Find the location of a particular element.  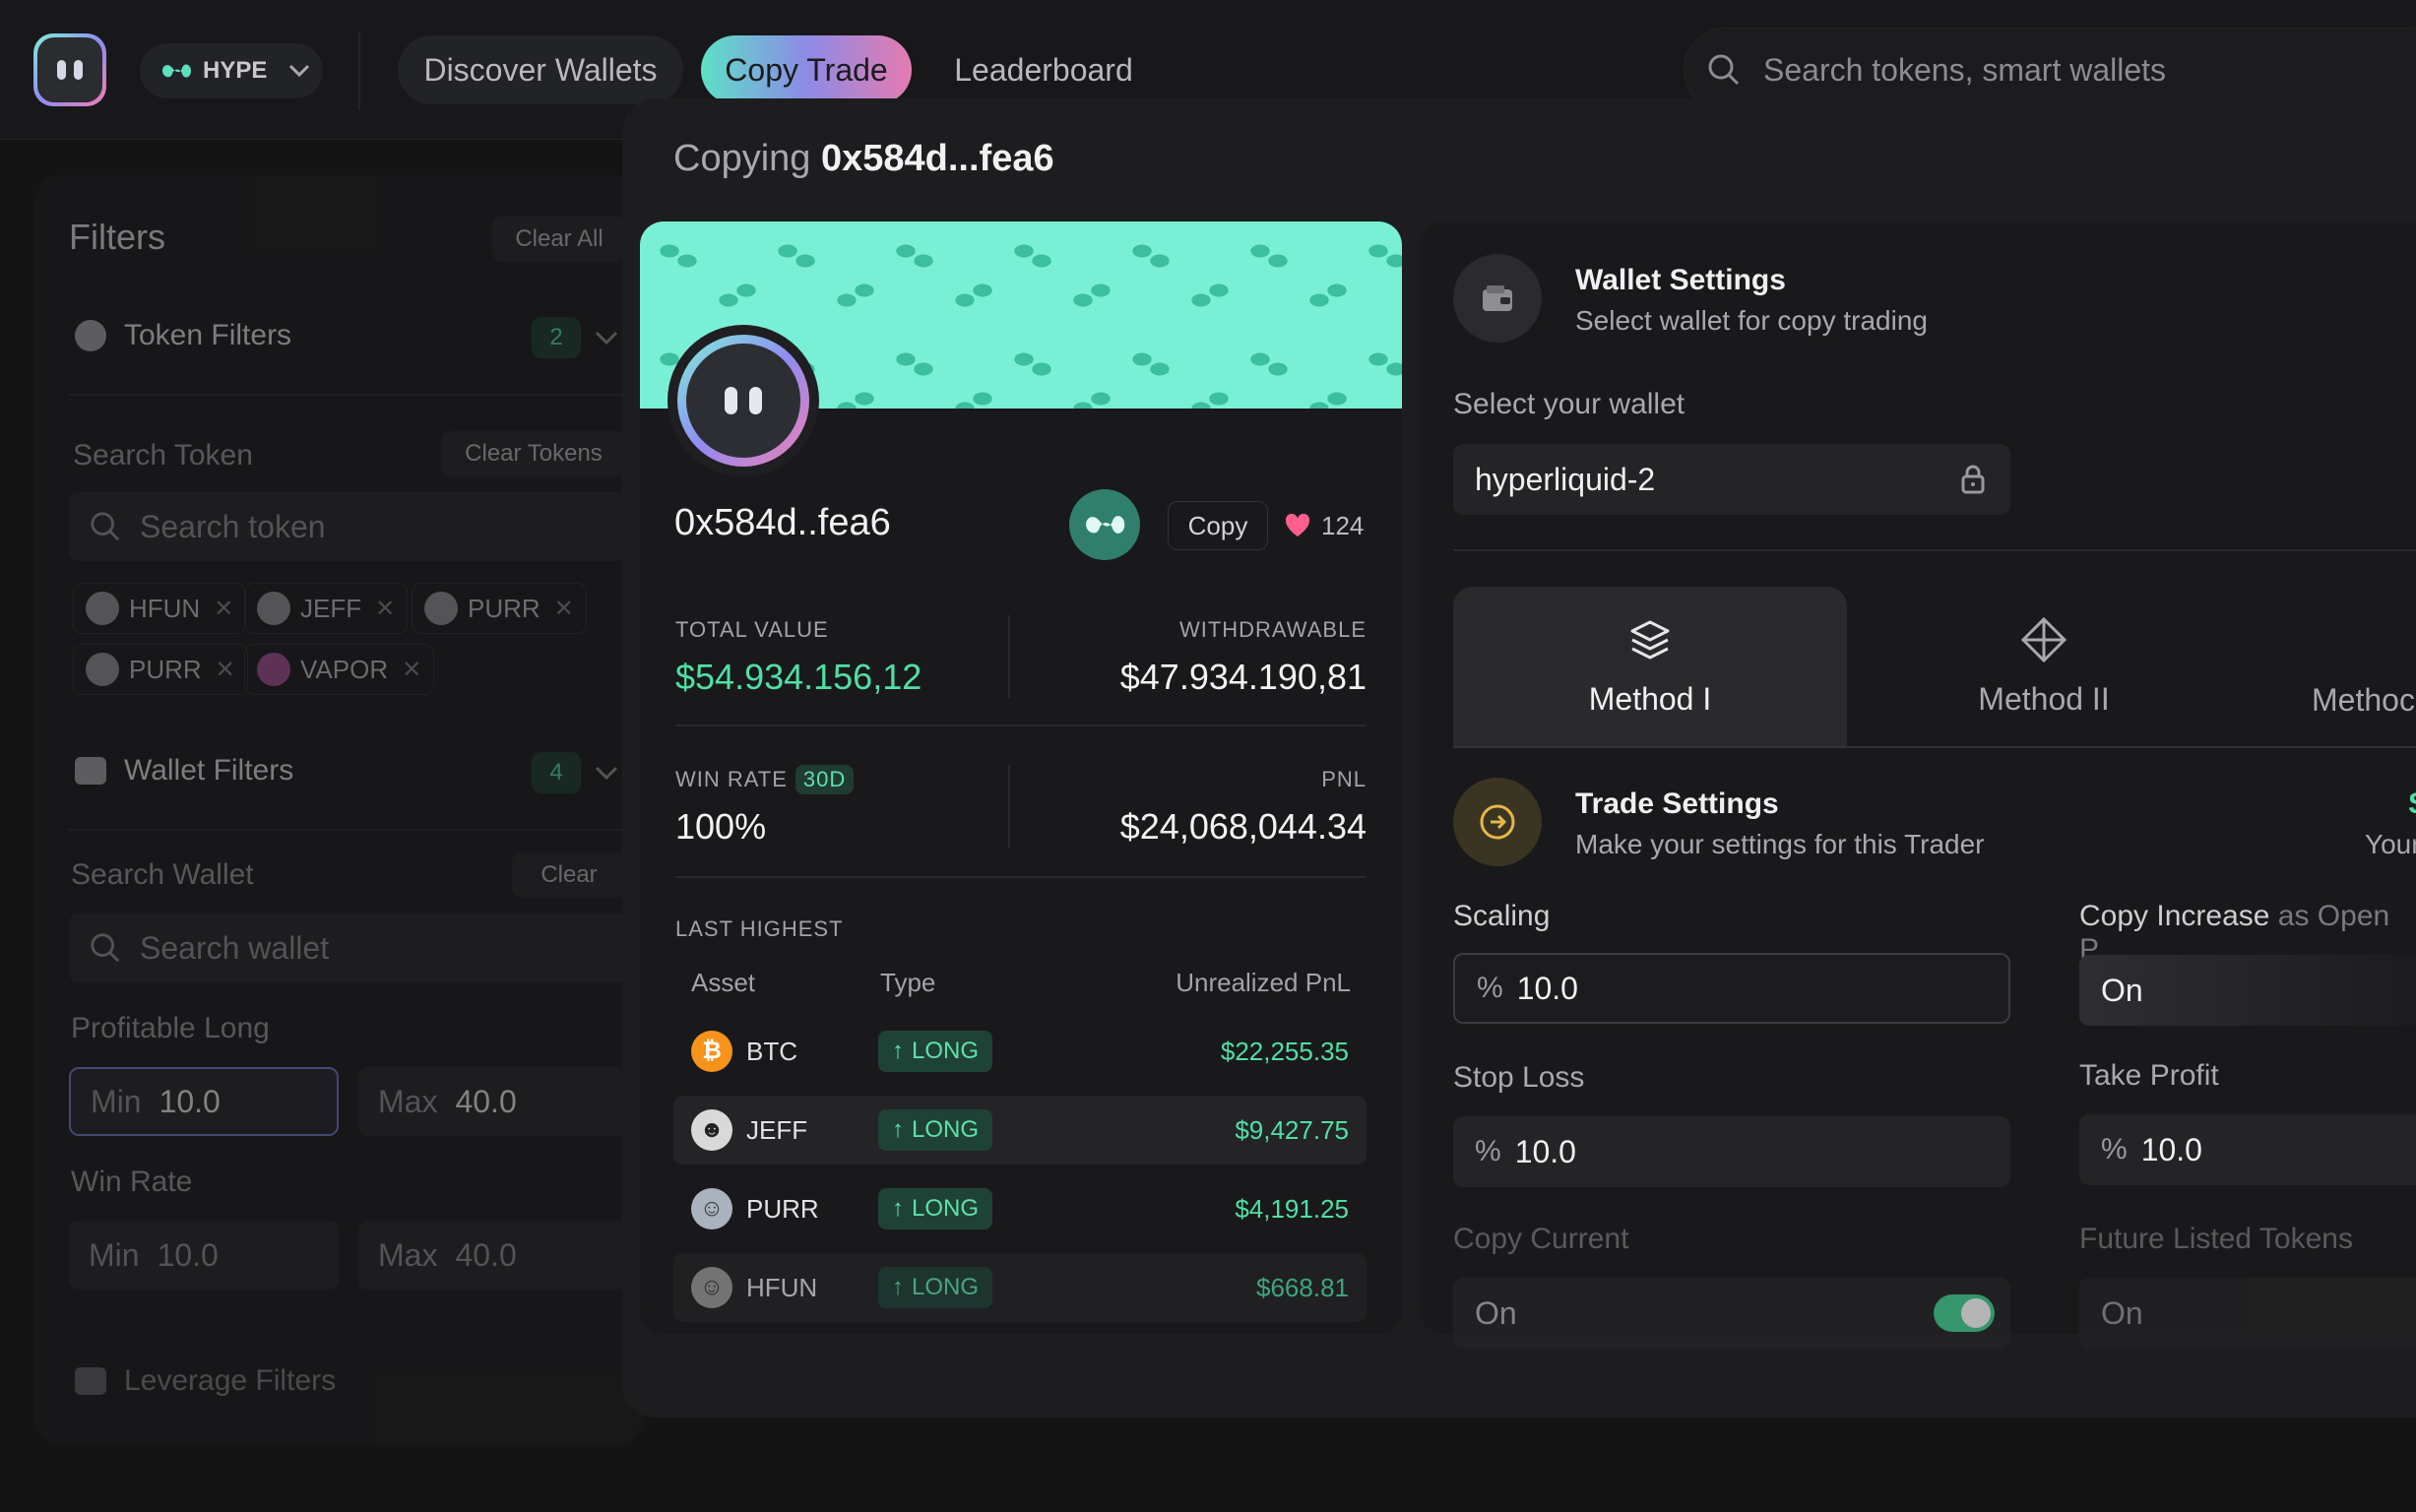

col-unrealized-pnl: Unrealized PnL is located at coordinates (1263, 982).